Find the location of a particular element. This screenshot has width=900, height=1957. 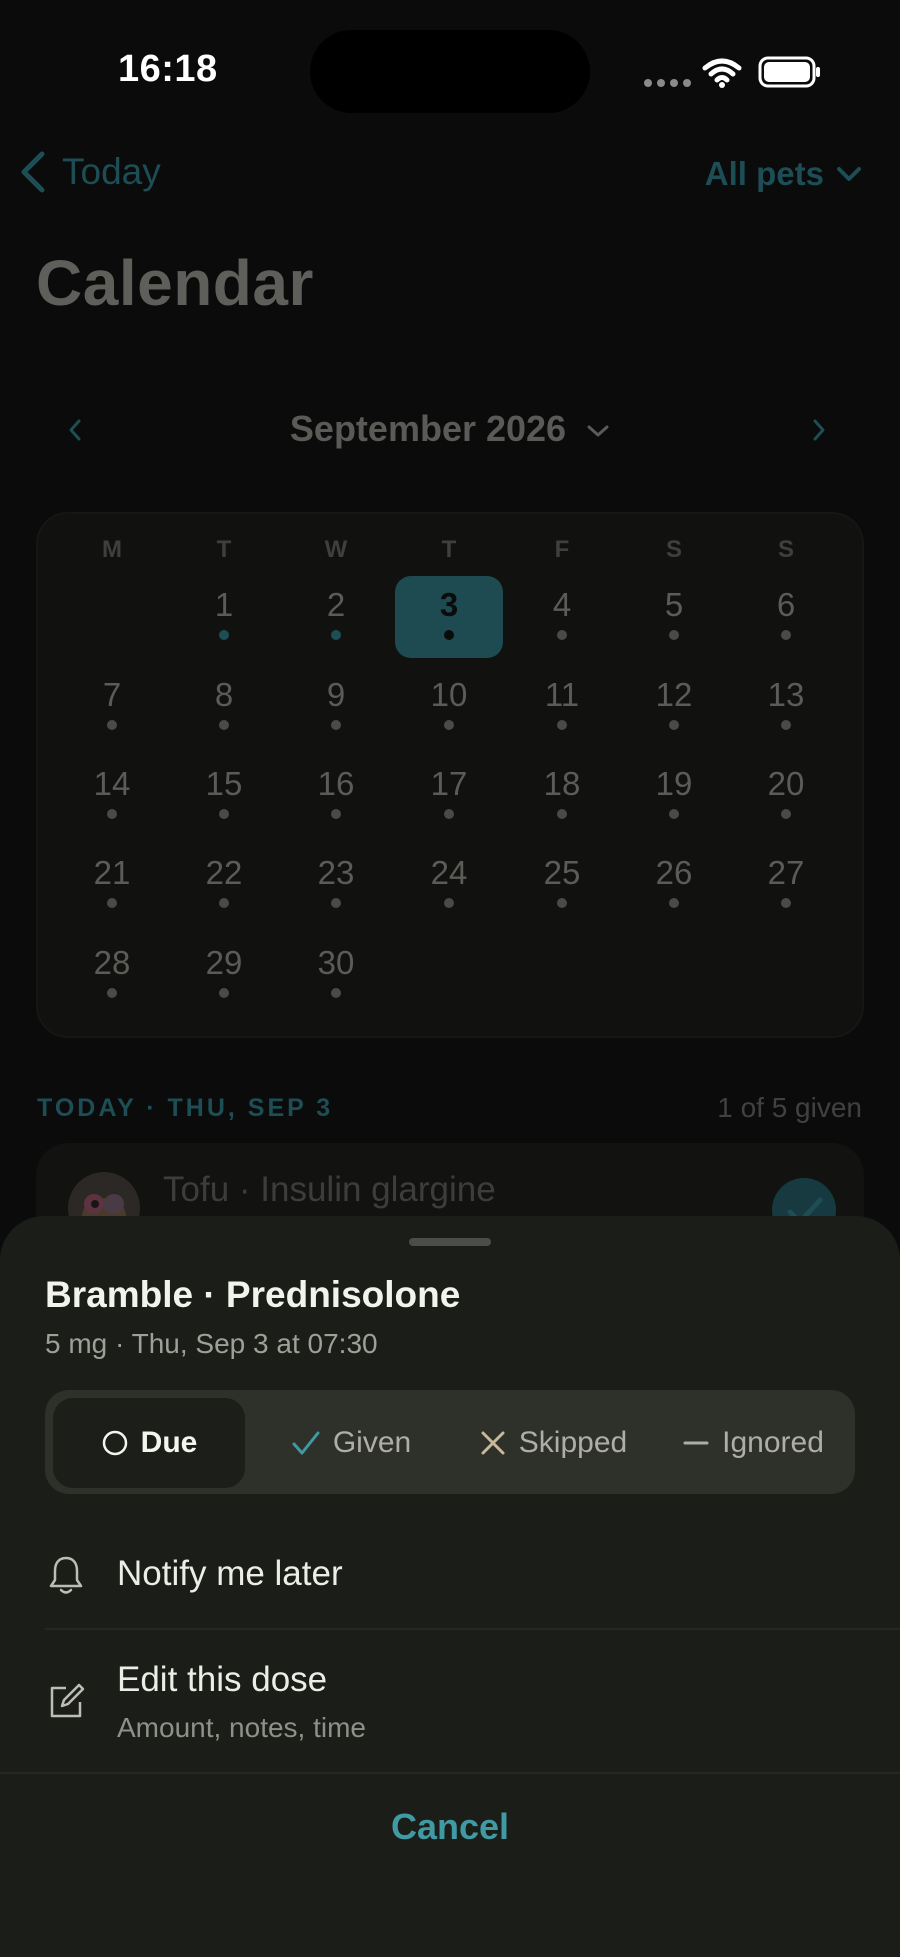

segment-skipped: Skipped is located at coordinates (553, 1443).